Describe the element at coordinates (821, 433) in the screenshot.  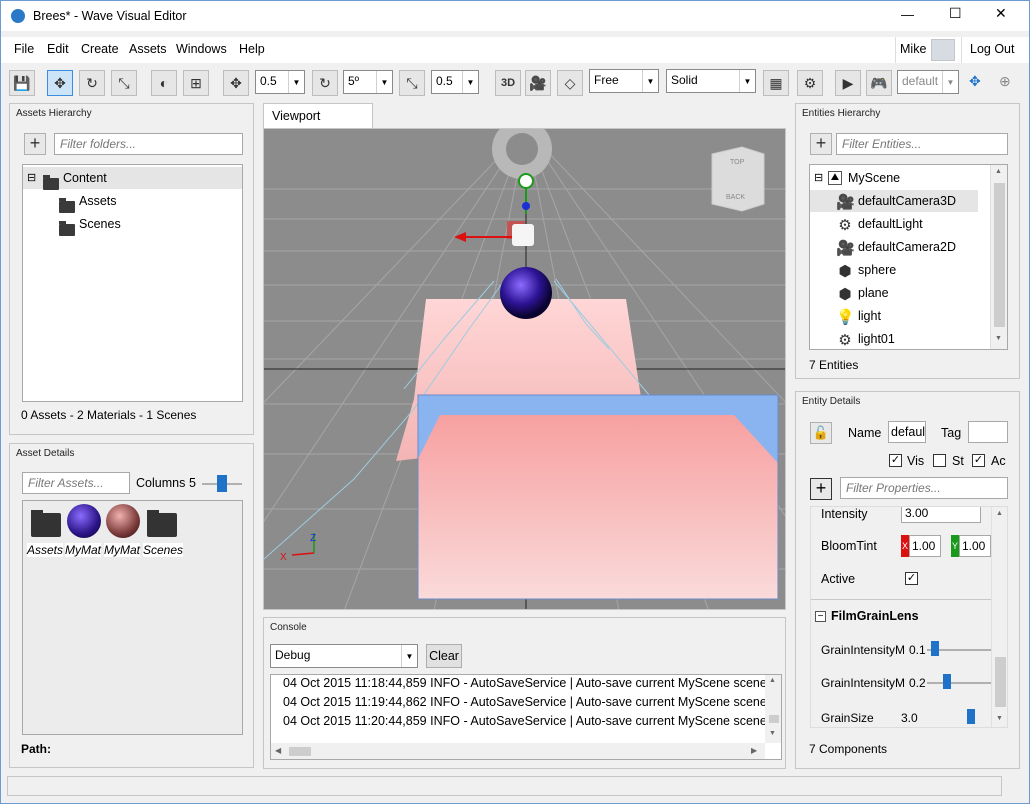
I see `lock-icon: 🔓` at that location.